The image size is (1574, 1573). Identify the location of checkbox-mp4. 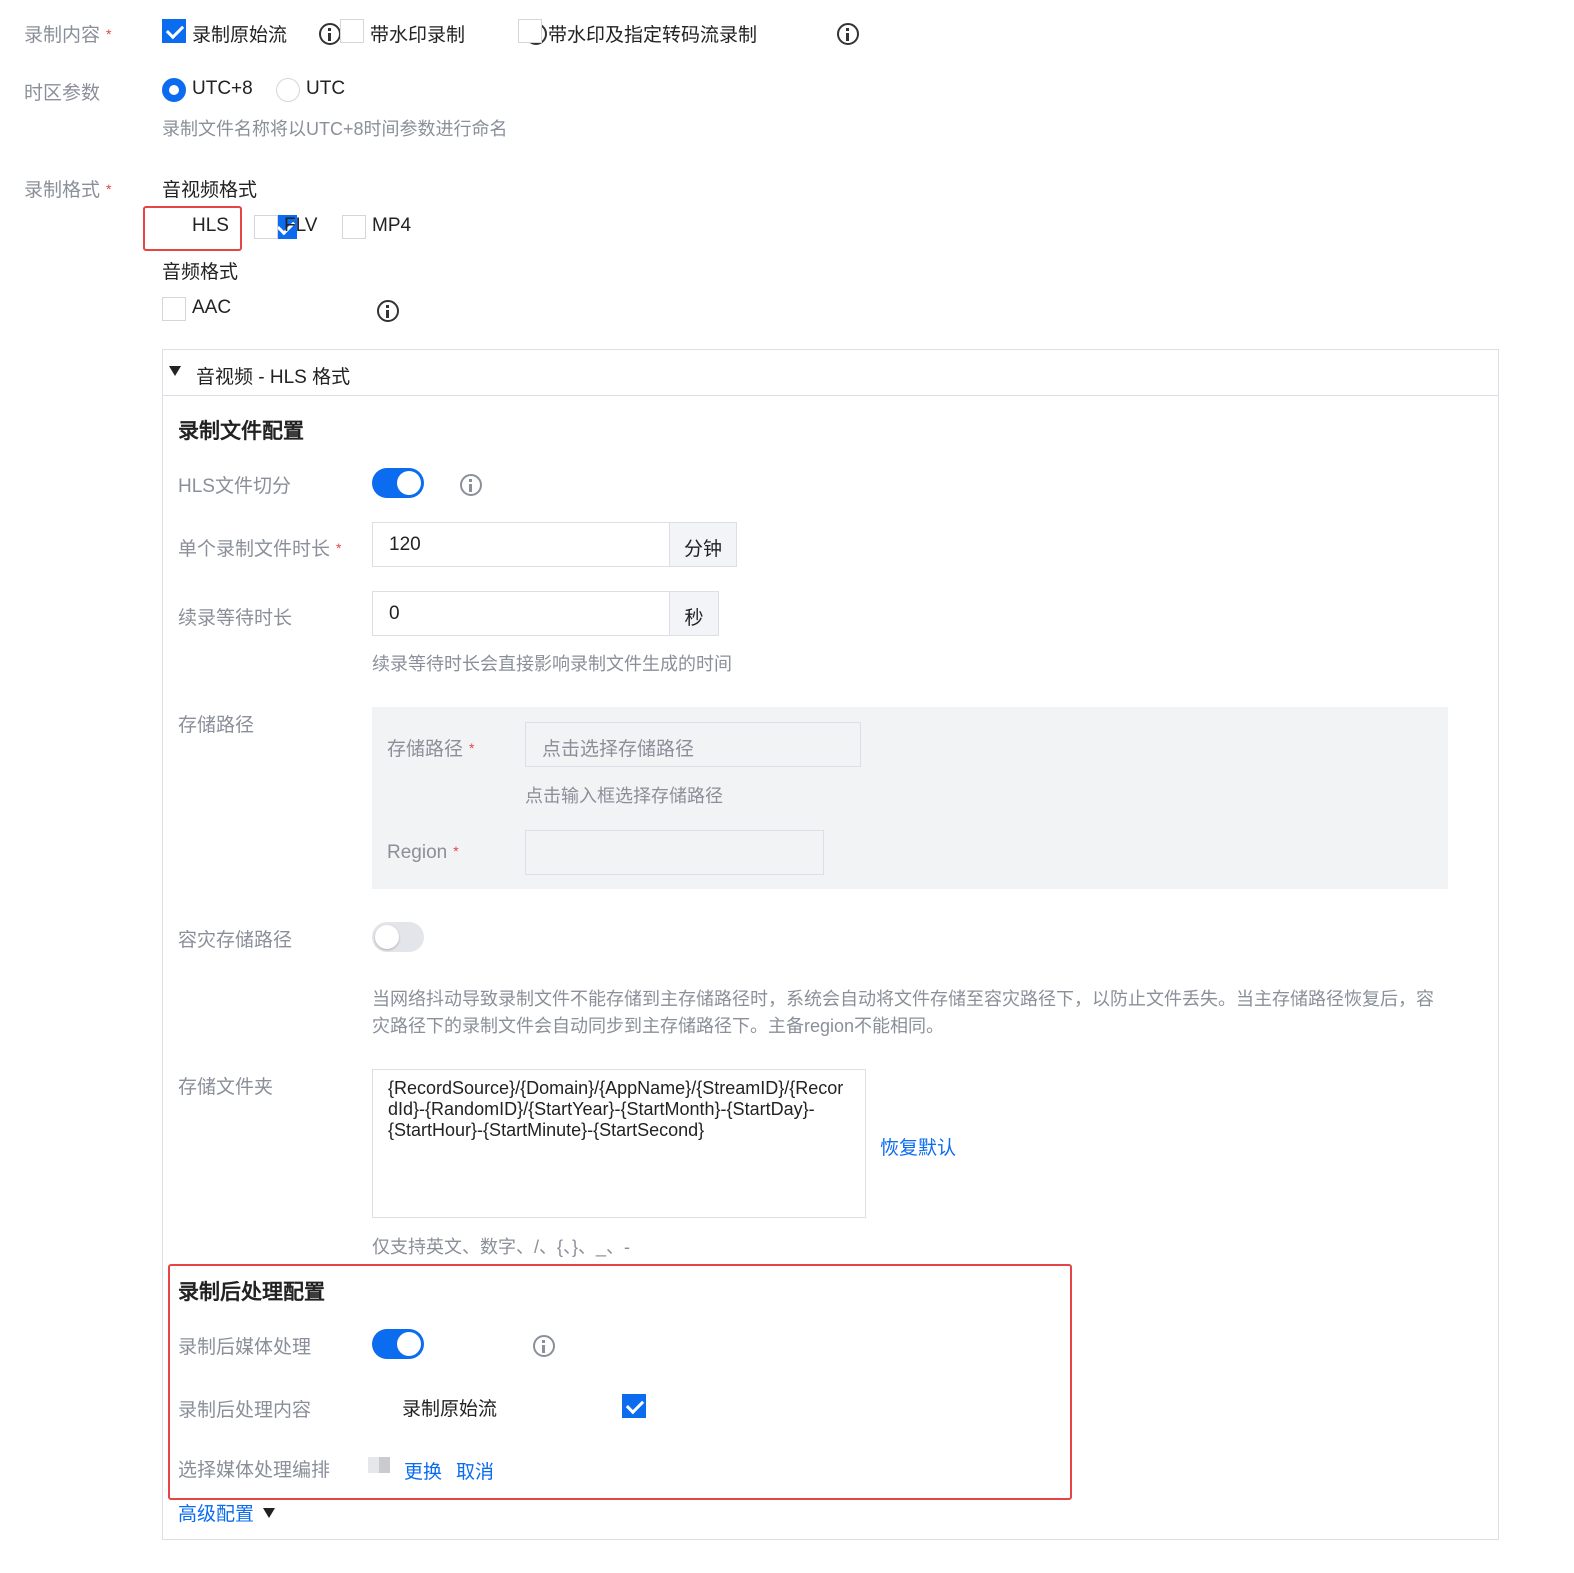
(354, 227).